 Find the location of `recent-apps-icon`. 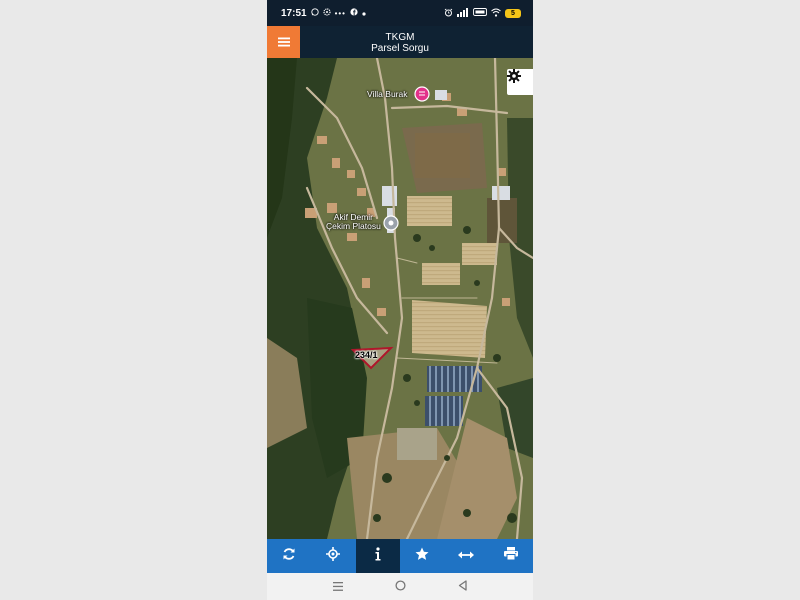

recent-apps-icon is located at coordinates (338, 587).